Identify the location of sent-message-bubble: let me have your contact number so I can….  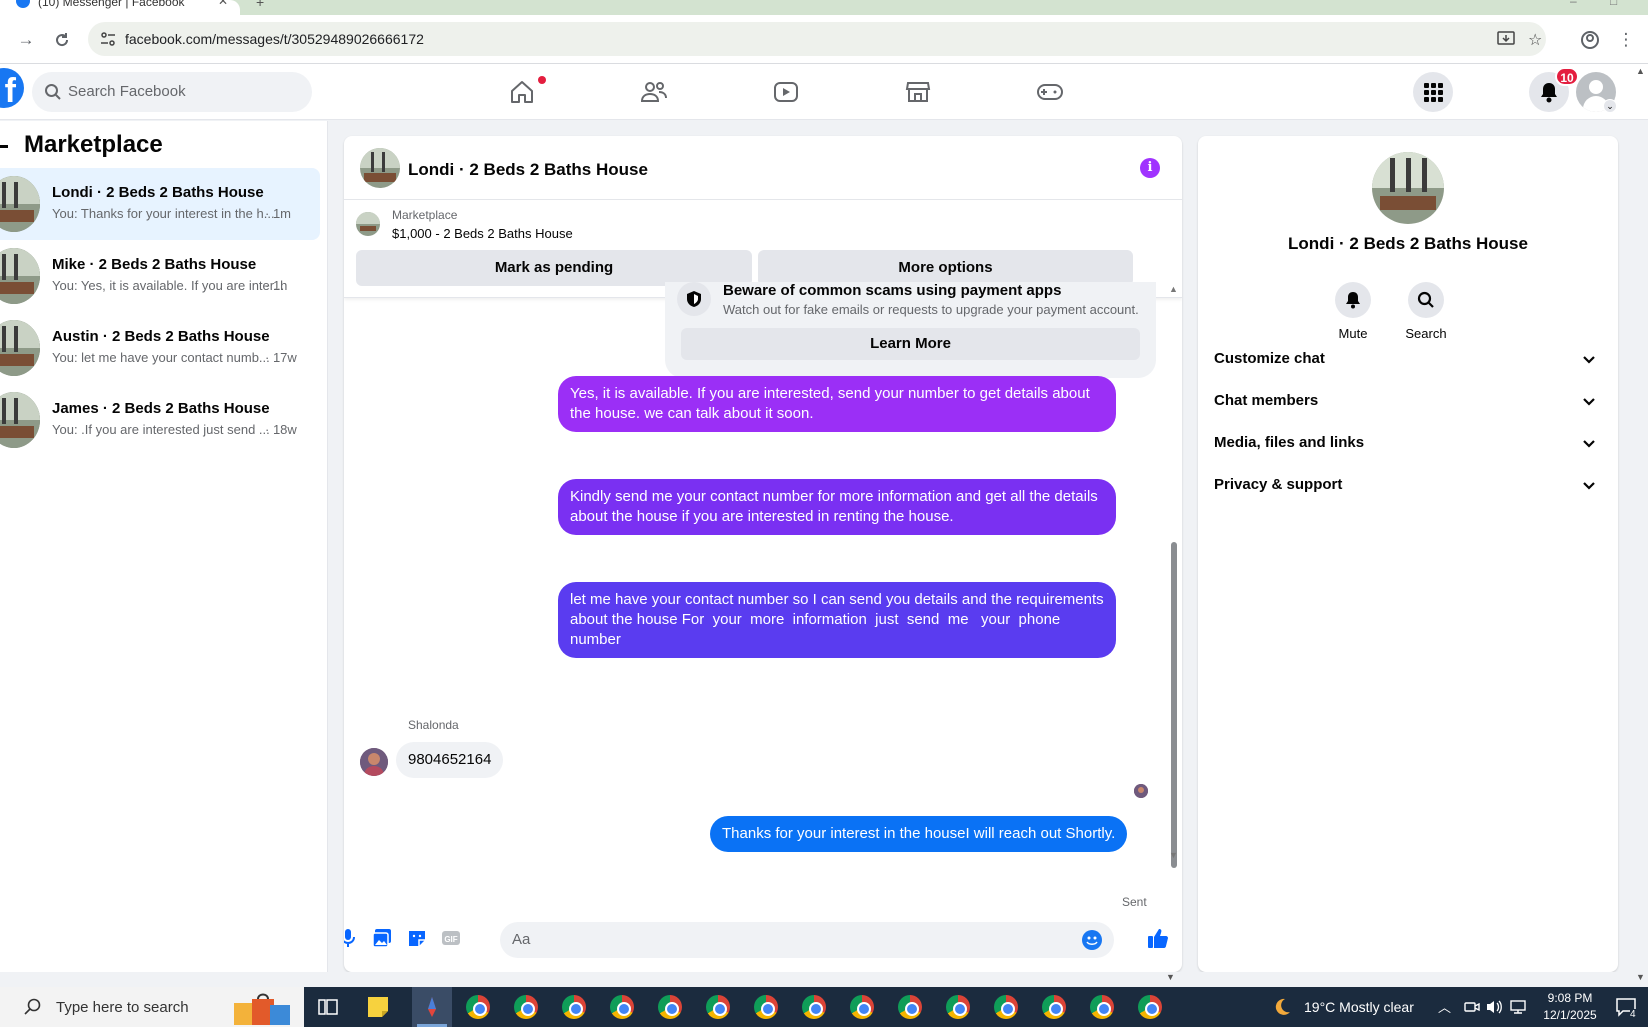
(837, 620).